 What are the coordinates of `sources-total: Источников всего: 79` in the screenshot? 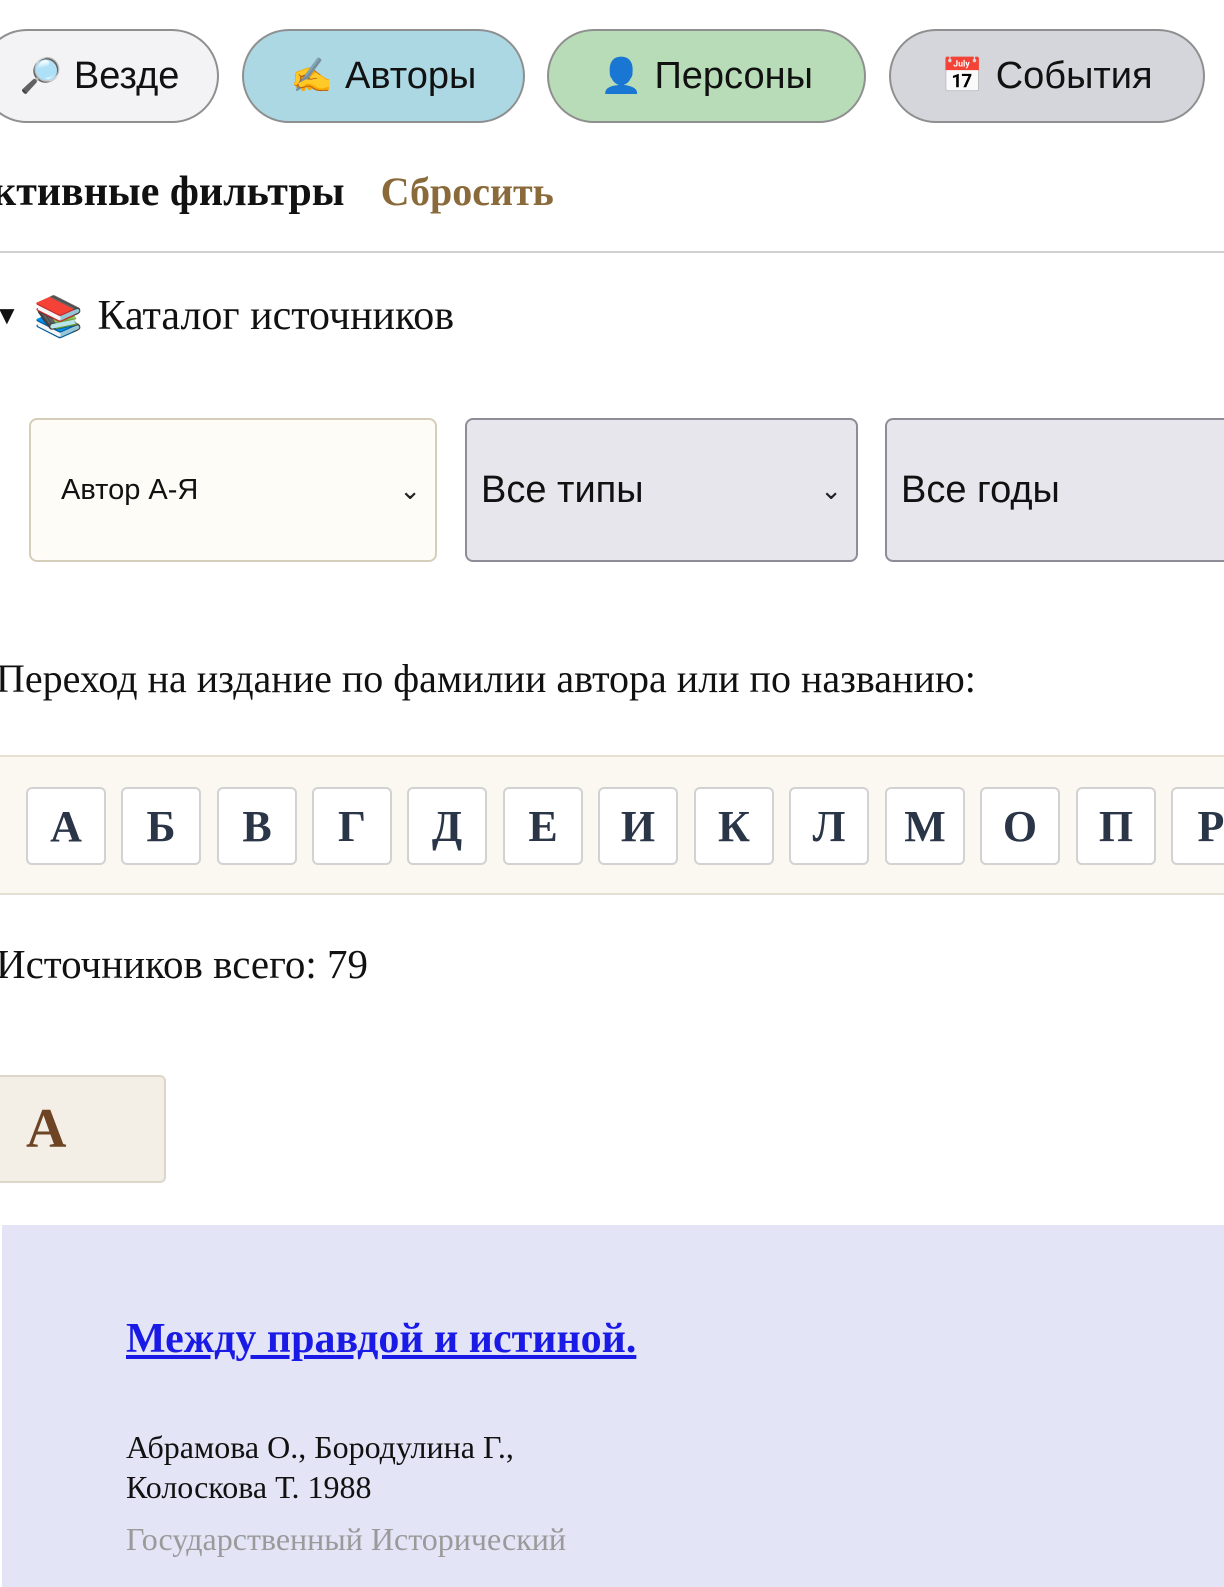 It's located at (184, 964).